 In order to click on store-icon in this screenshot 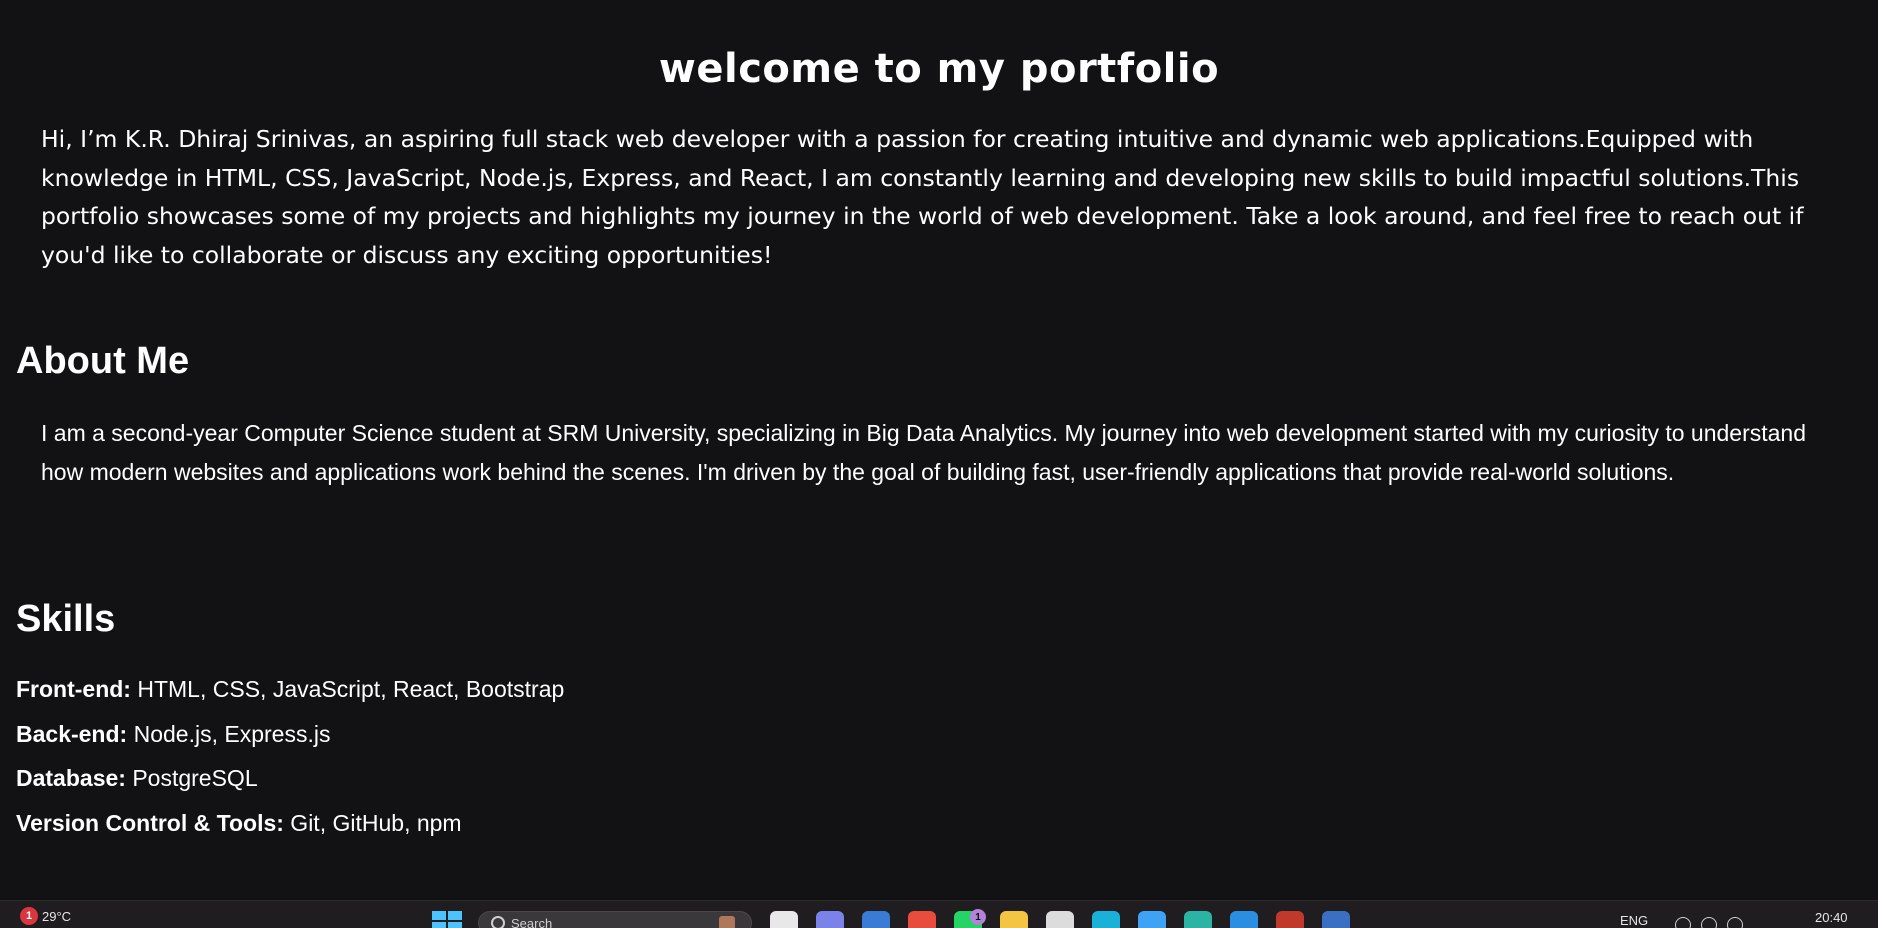, I will do `click(1060, 919)`.